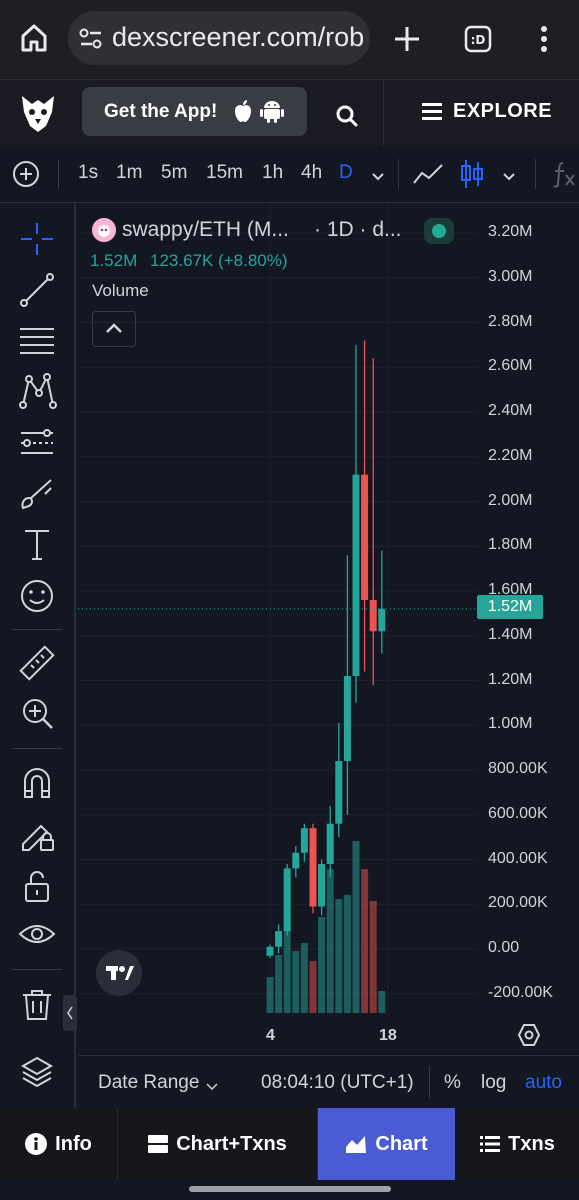 The height and width of the screenshot is (1200, 579). Describe the element at coordinates (148, 1083) in the screenshot. I see `date-range-button: Date Range` at that location.